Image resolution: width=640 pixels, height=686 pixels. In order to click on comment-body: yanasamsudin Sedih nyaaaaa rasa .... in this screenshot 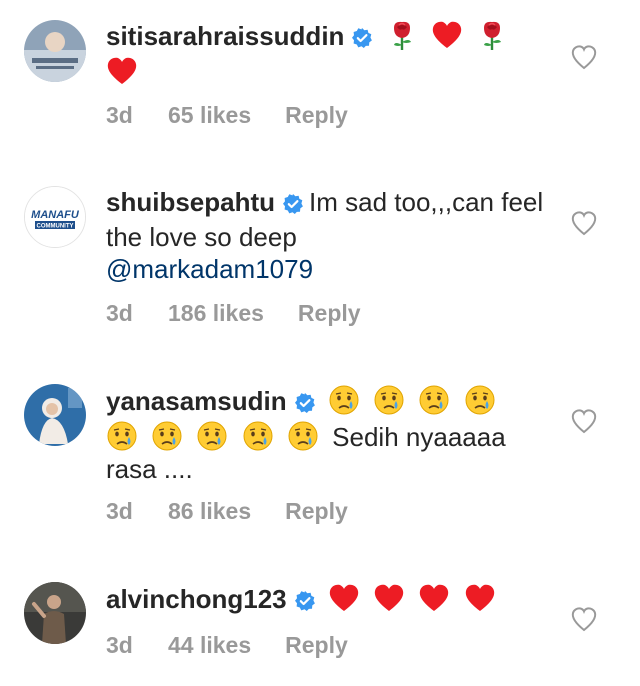, I will do `click(326, 434)`.